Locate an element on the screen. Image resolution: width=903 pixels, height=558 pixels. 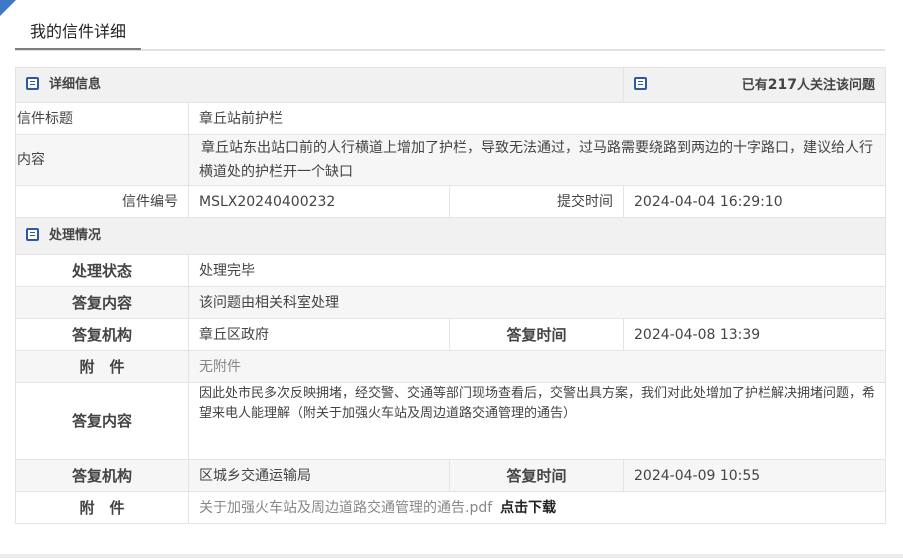
follow-count-text: 已有217人关注该问题 is located at coordinates (808, 85).